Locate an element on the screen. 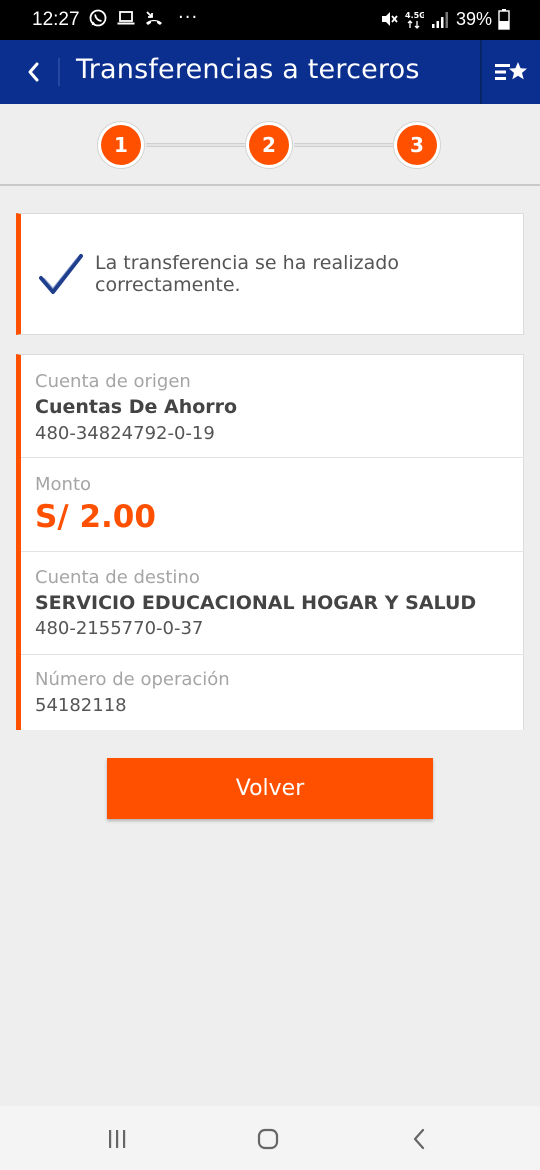  home-button is located at coordinates (268, 1139).